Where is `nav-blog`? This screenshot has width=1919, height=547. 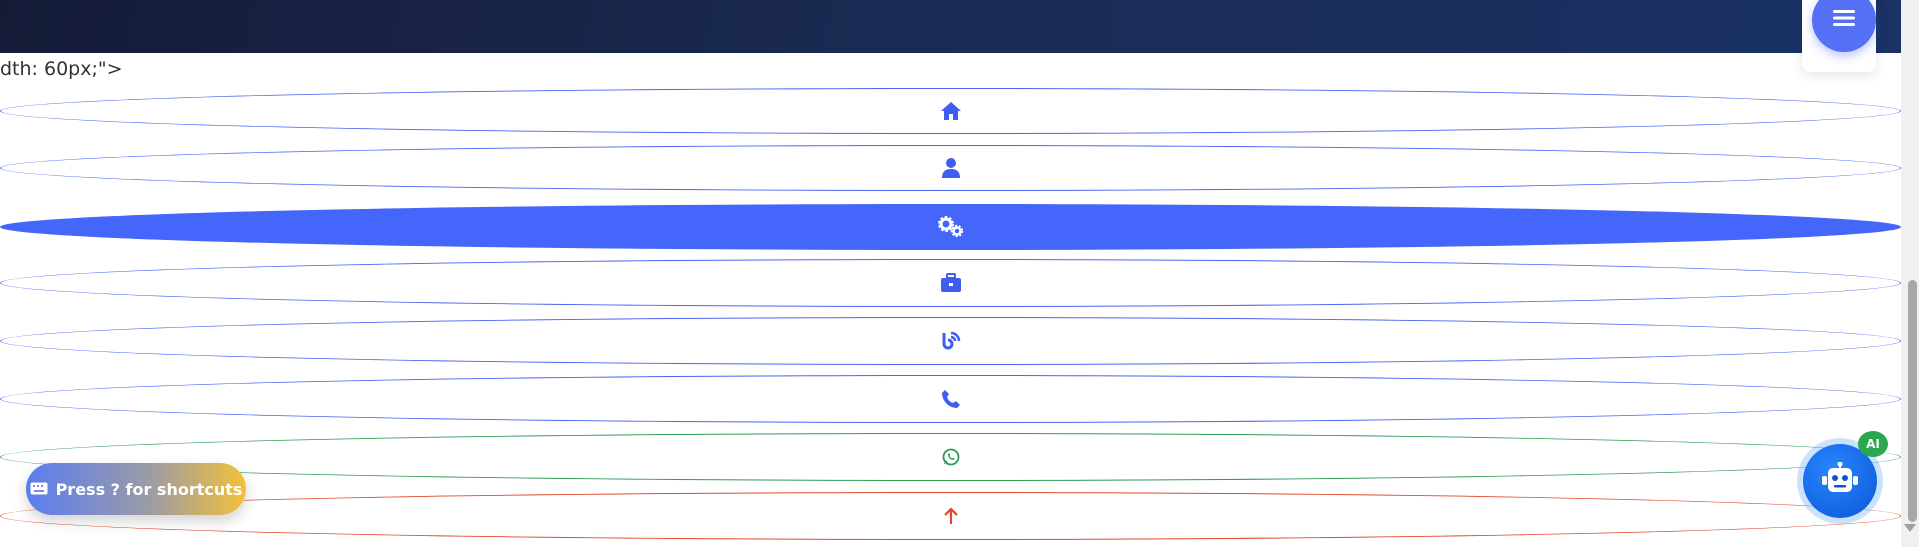
nav-blog is located at coordinates (950, 341).